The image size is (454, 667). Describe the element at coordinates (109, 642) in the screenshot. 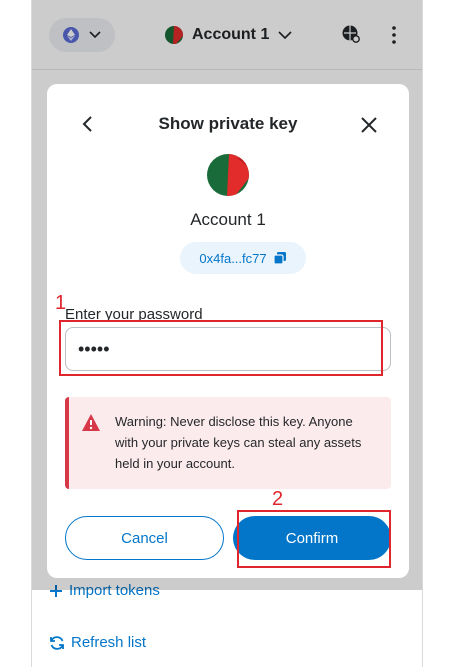

I see `refresh-list-label: Refresh list` at that location.